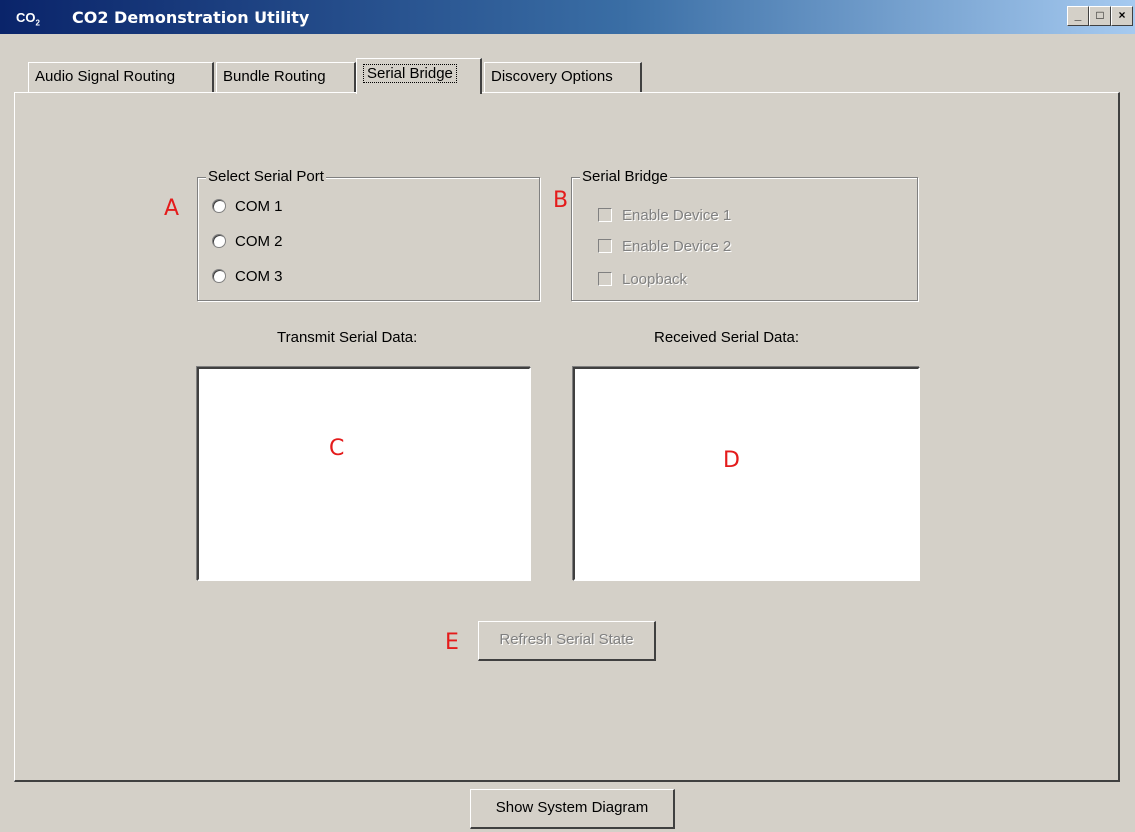 The height and width of the screenshot is (832, 1135). I want to click on close-button: ×, so click(1122, 16).